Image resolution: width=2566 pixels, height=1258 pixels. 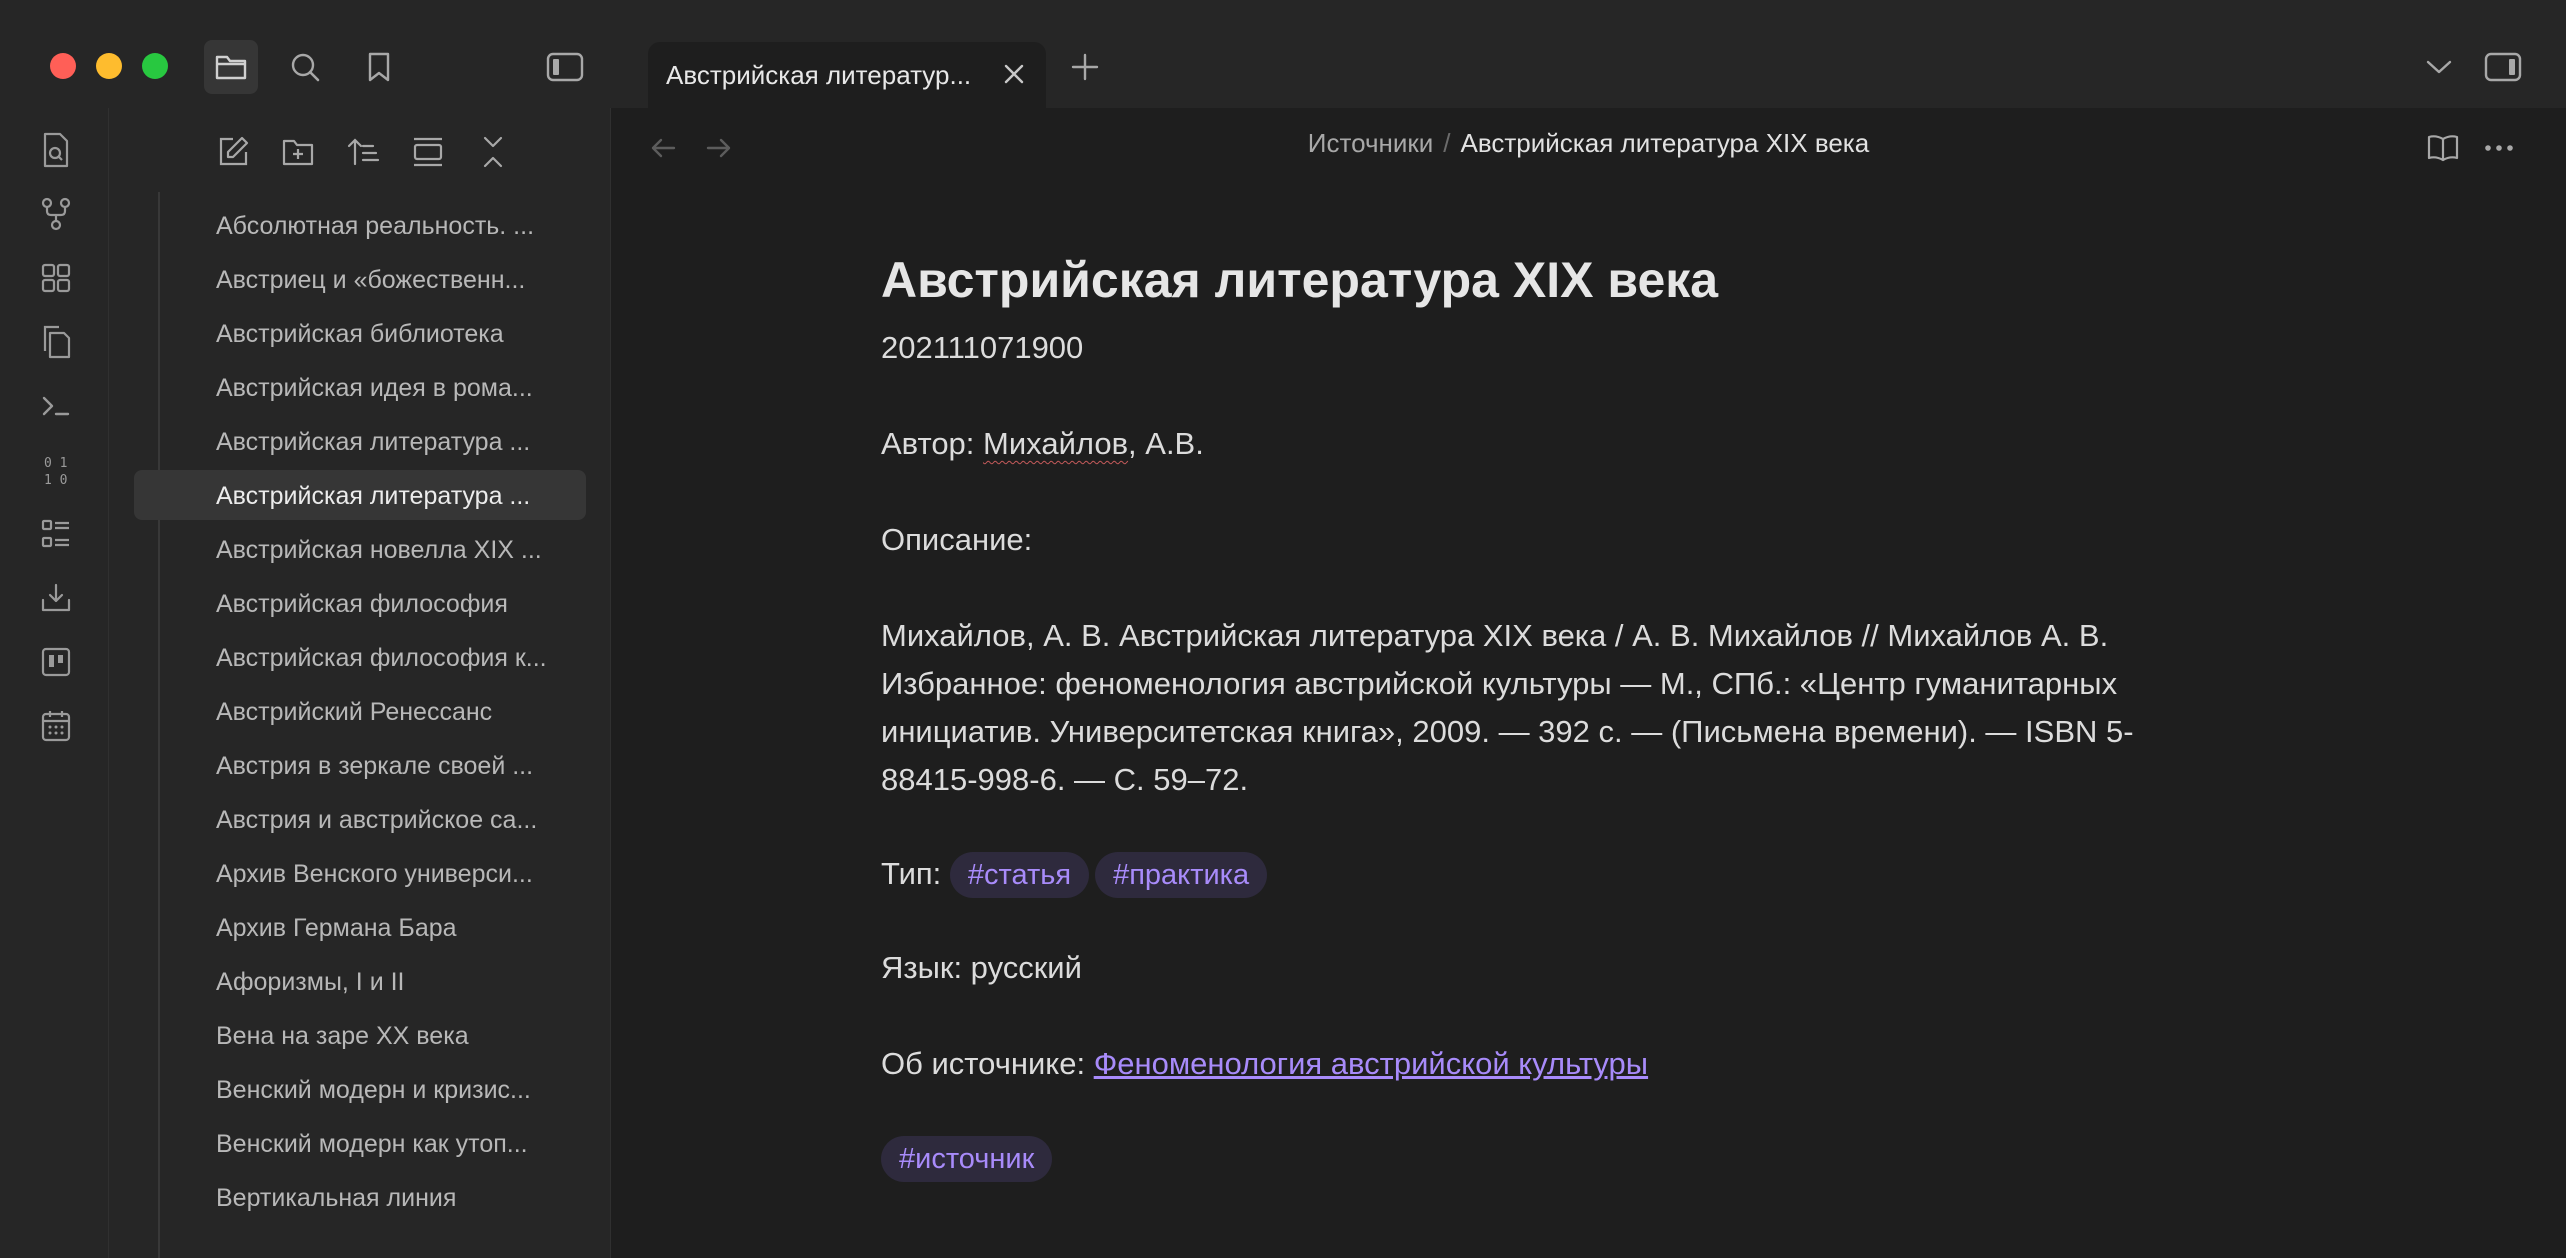 What do you see at coordinates (1665, 143) in the screenshot?
I see `breadcrumb-current: Австрийская литература XIX века` at bounding box center [1665, 143].